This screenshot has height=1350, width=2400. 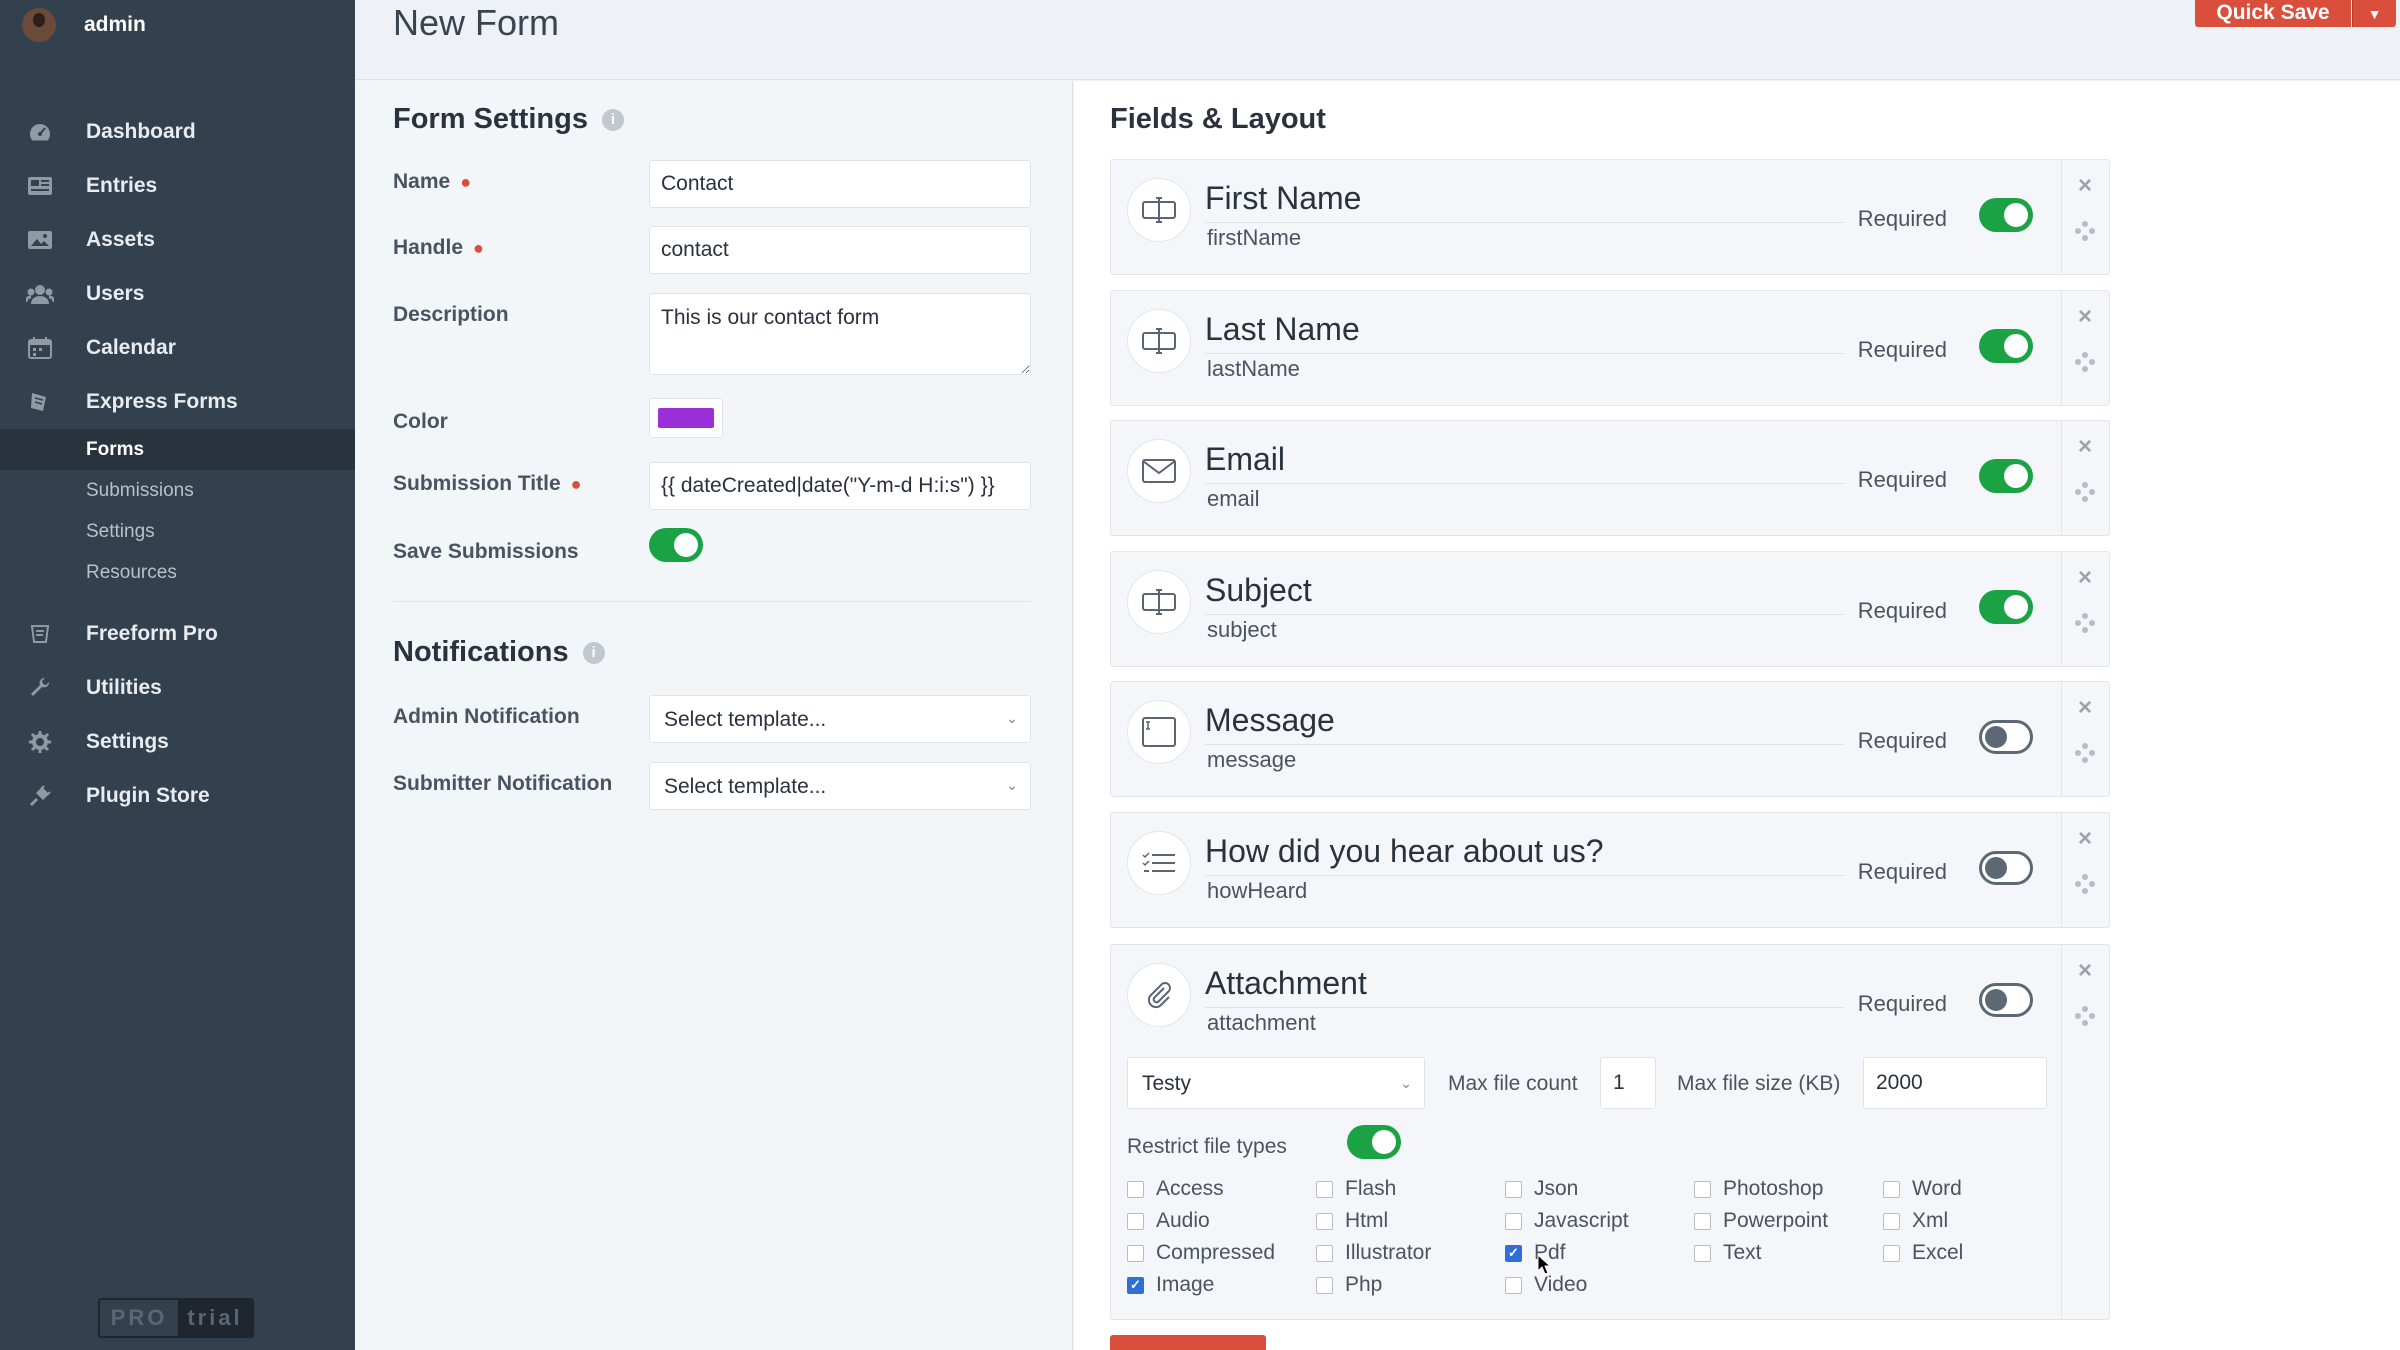 I want to click on subnav-item-forms: Forms, so click(x=177, y=449).